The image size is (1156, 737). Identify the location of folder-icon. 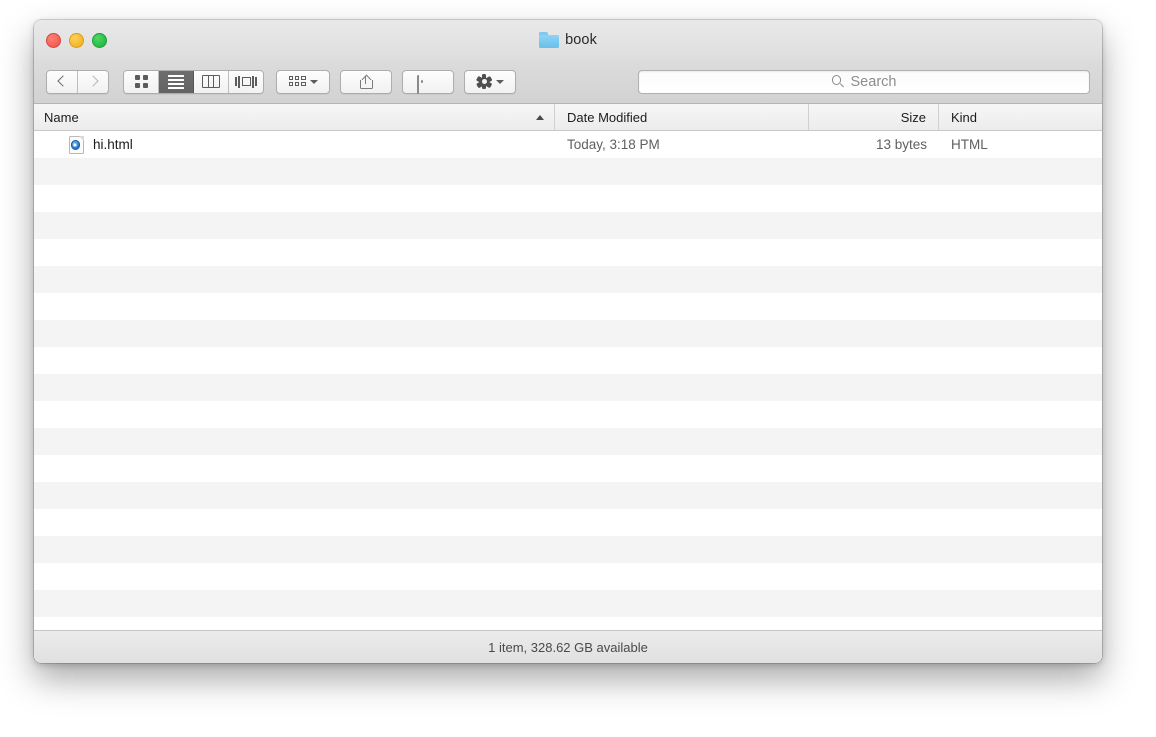
(549, 40).